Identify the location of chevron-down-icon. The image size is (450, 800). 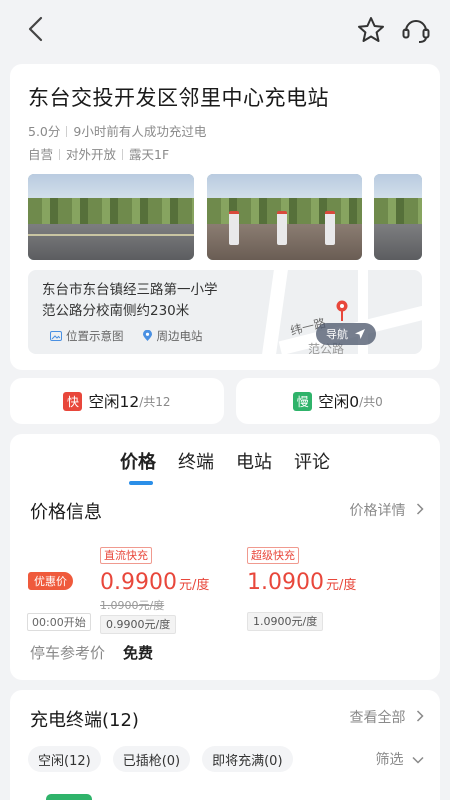
(418, 760).